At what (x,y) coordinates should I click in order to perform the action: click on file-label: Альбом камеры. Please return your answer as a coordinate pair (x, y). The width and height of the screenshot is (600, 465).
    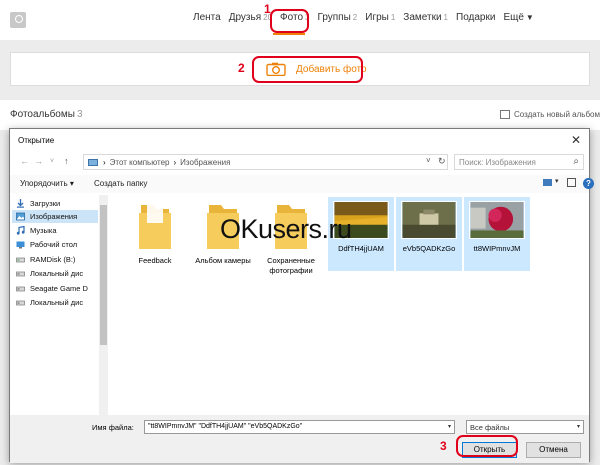
    Looking at the image, I should click on (223, 260).